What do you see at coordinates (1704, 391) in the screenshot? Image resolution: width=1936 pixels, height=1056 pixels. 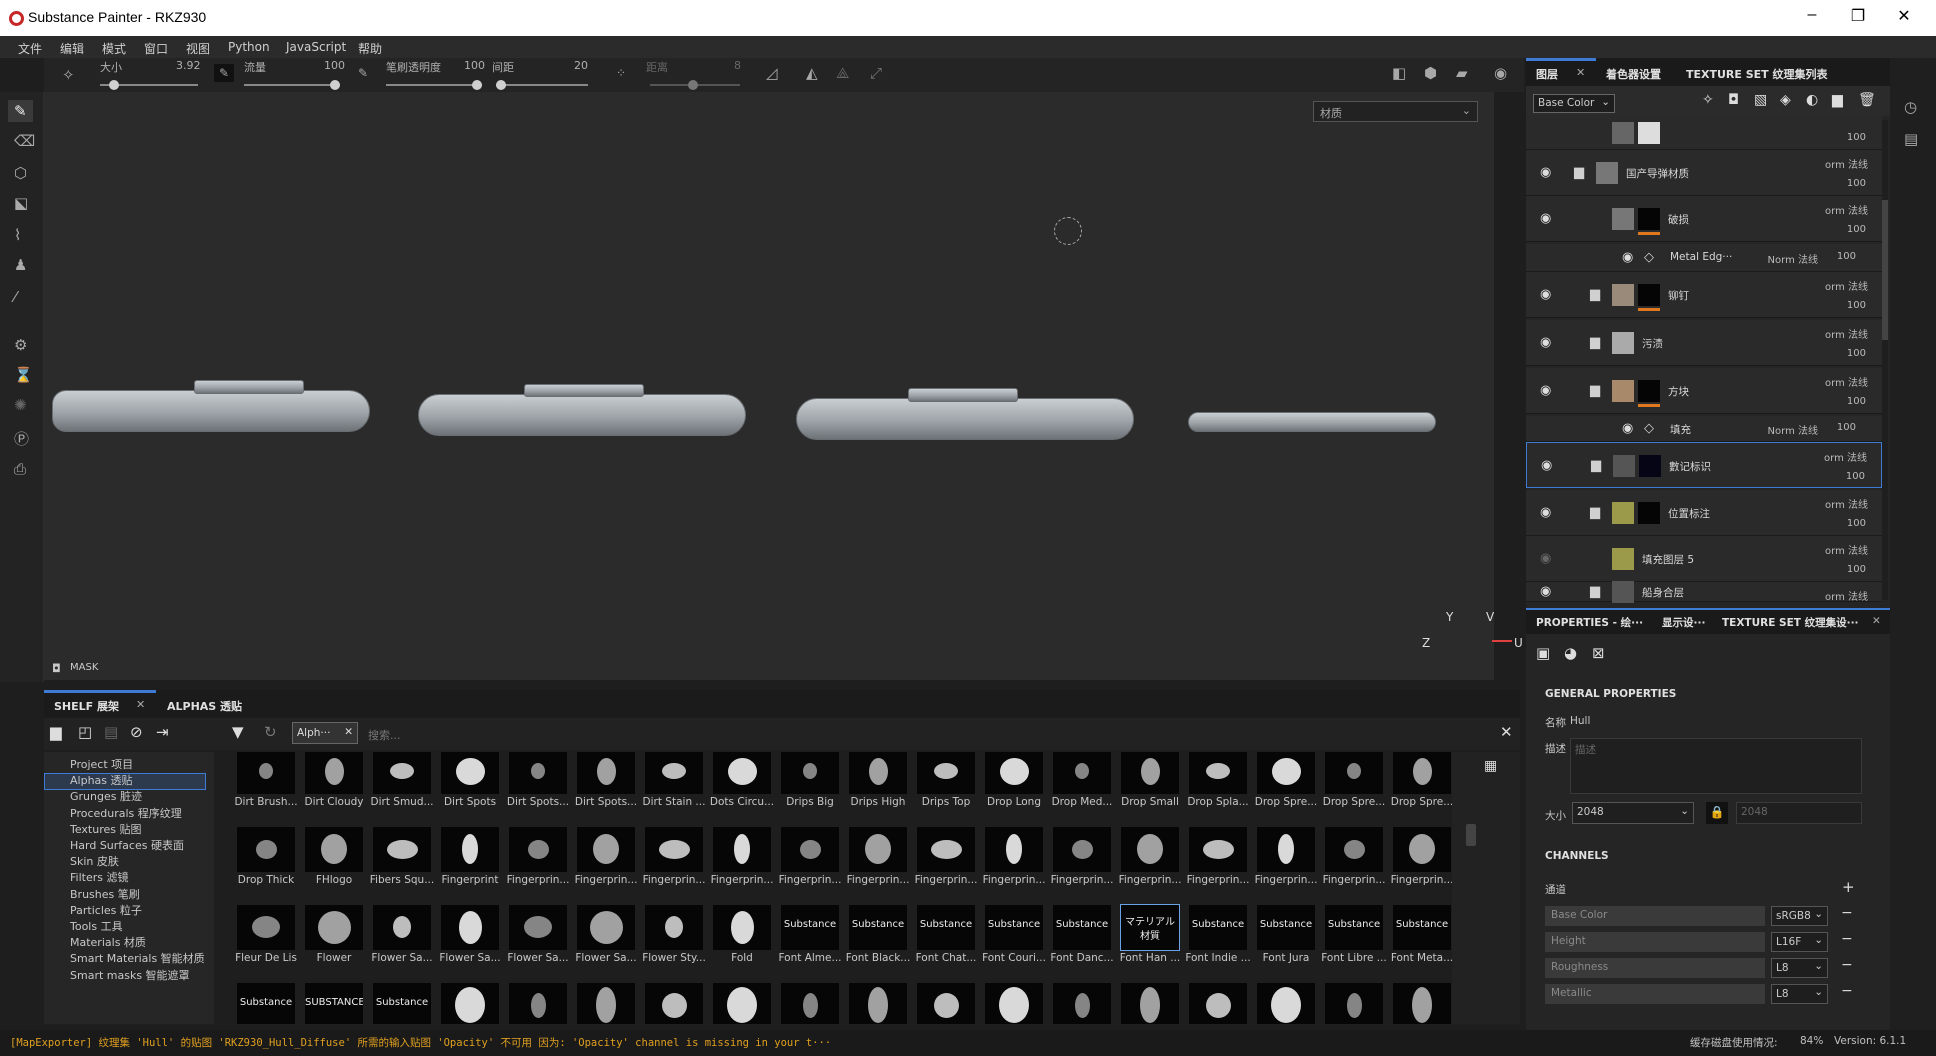 I see `layer-row: ◉ ▆ 方块 orm 法线 100` at bounding box center [1704, 391].